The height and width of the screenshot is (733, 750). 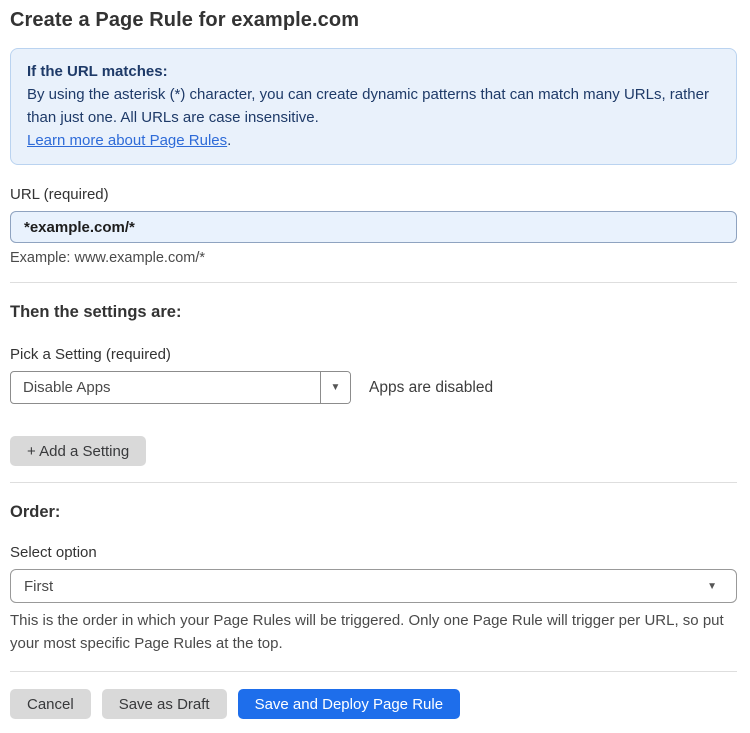 What do you see at coordinates (50, 704) in the screenshot?
I see `cancel-button: Cancel` at bounding box center [50, 704].